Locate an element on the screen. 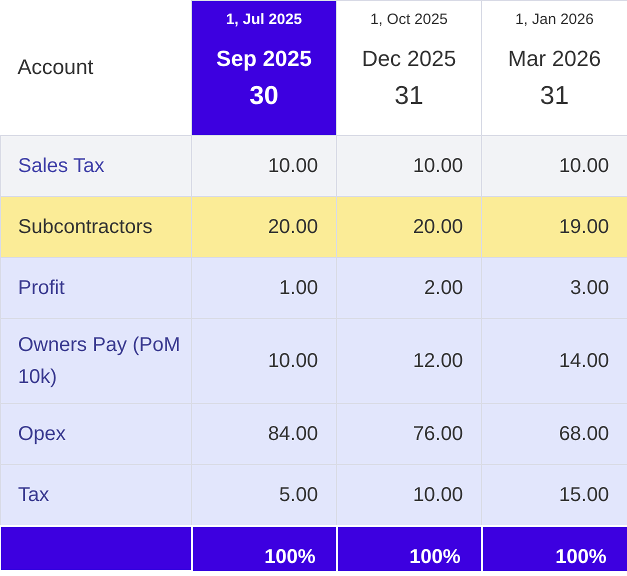 The height and width of the screenshot is (576, 627). period-header: 1, Oct 2025 Dec 2025 31 is located at coordinates (409, 68).